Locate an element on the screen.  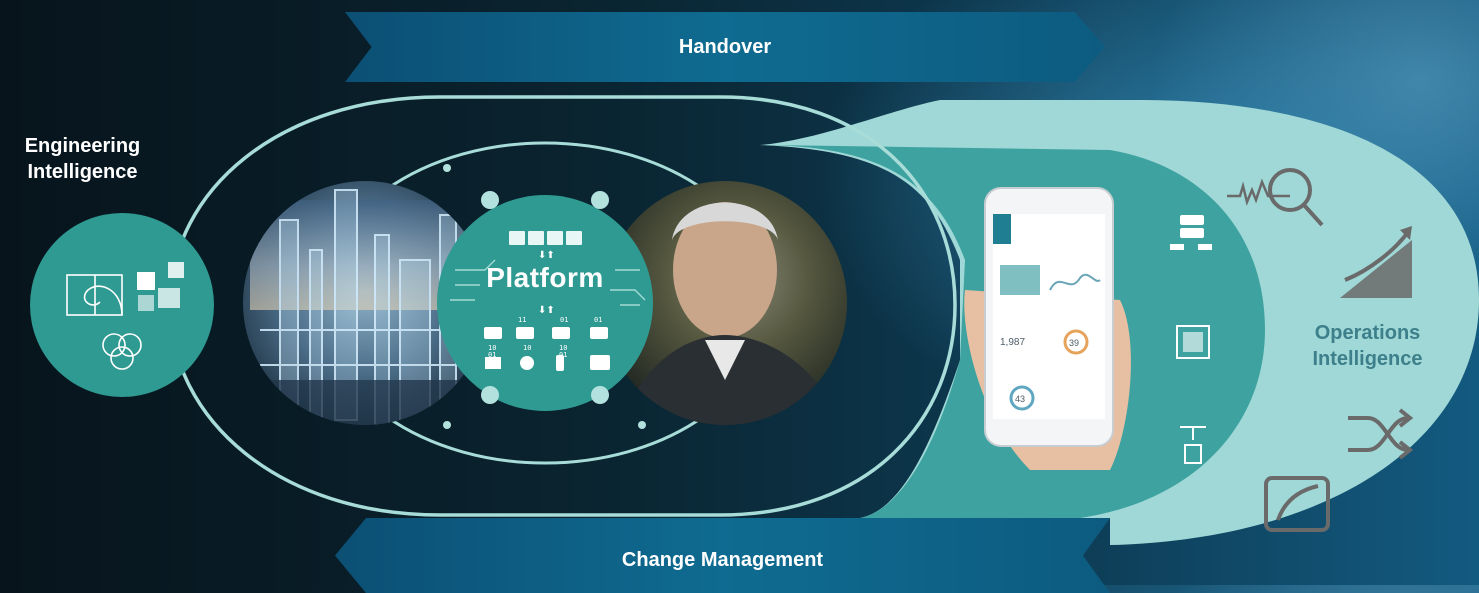
device-icon is located at coordinates (600, 362).